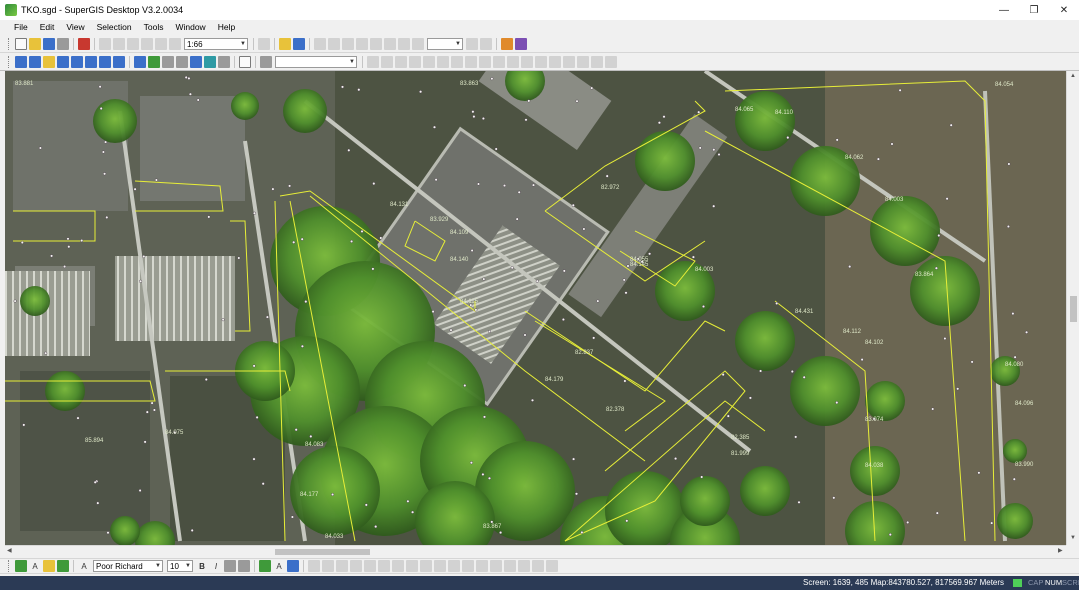  I want to click on minimize-button: —, so click(1004, 10).